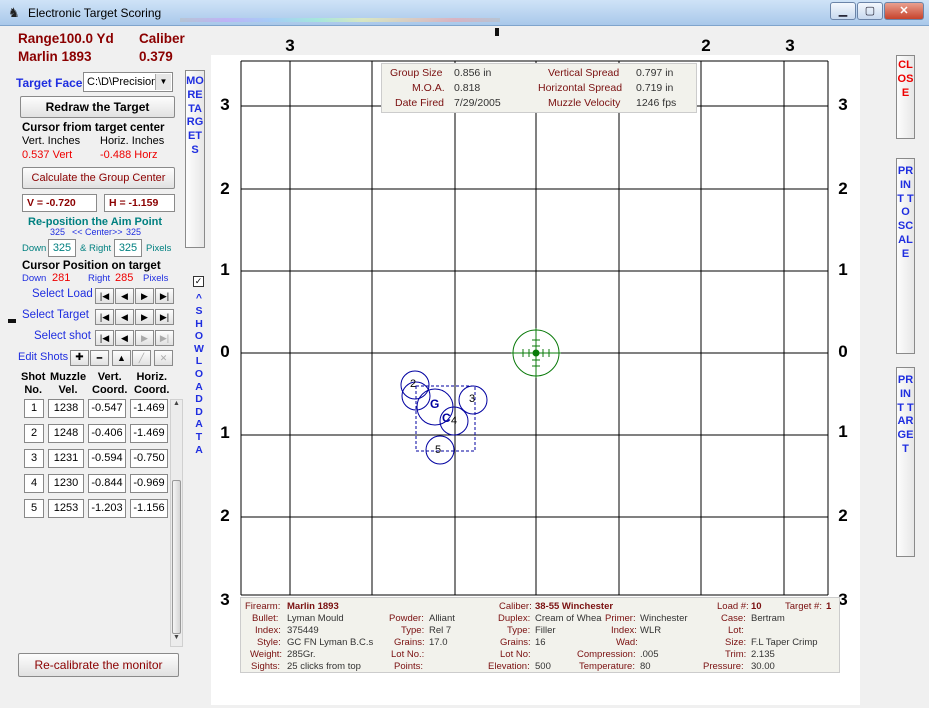 This screenshot has height=708, width=929. What do you see at coordinates (104, 317) in the screenshot?
I see `target-first-icon: |◀` at bounding box center [104, 317].